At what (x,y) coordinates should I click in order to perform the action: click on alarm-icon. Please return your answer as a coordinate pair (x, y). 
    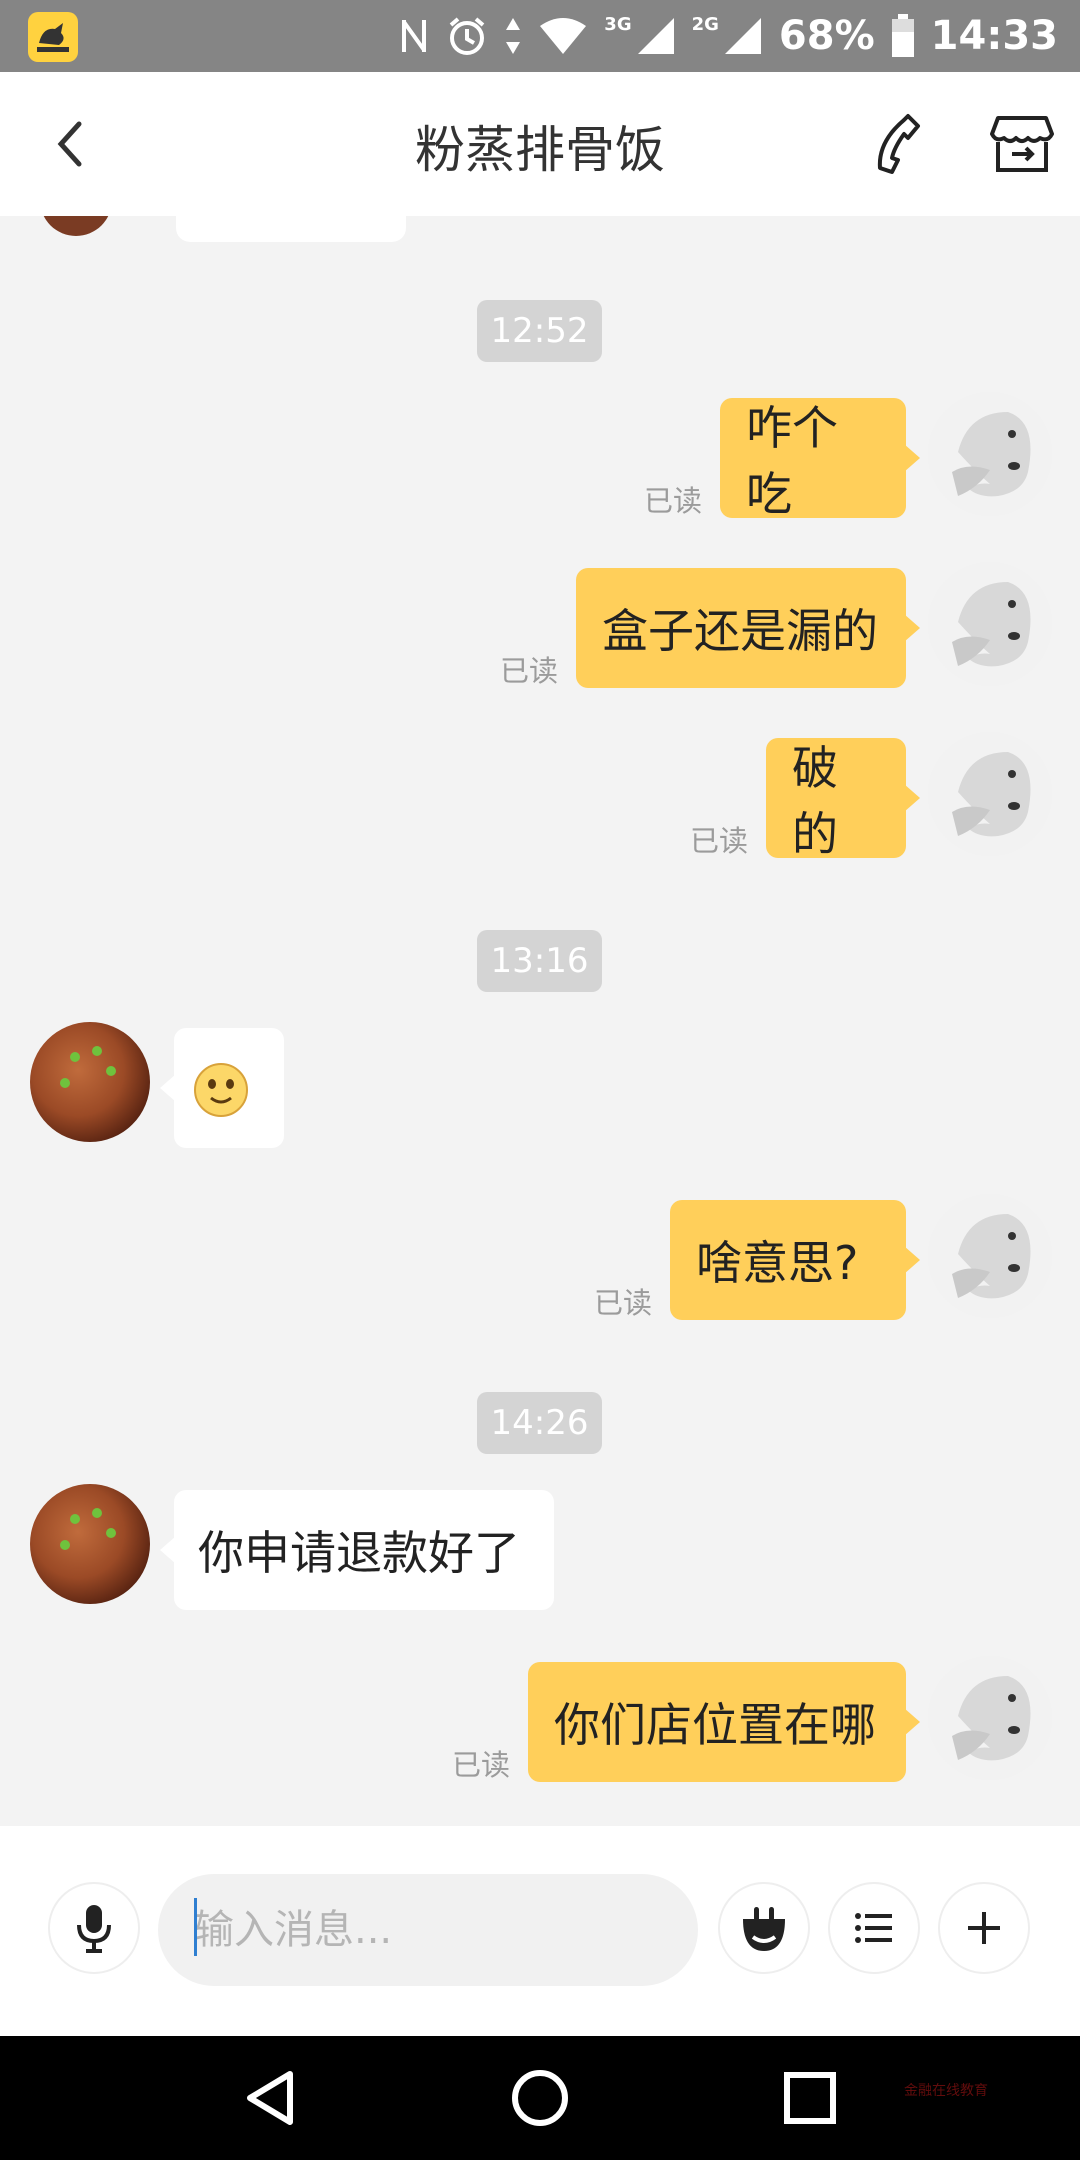
    Looking at the image, I should click on (467, 36).